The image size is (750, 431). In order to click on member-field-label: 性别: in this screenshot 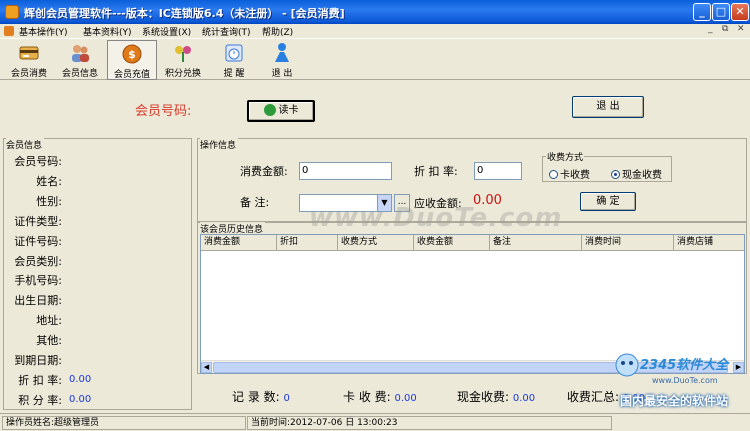, I will do `click(49, 201)`.